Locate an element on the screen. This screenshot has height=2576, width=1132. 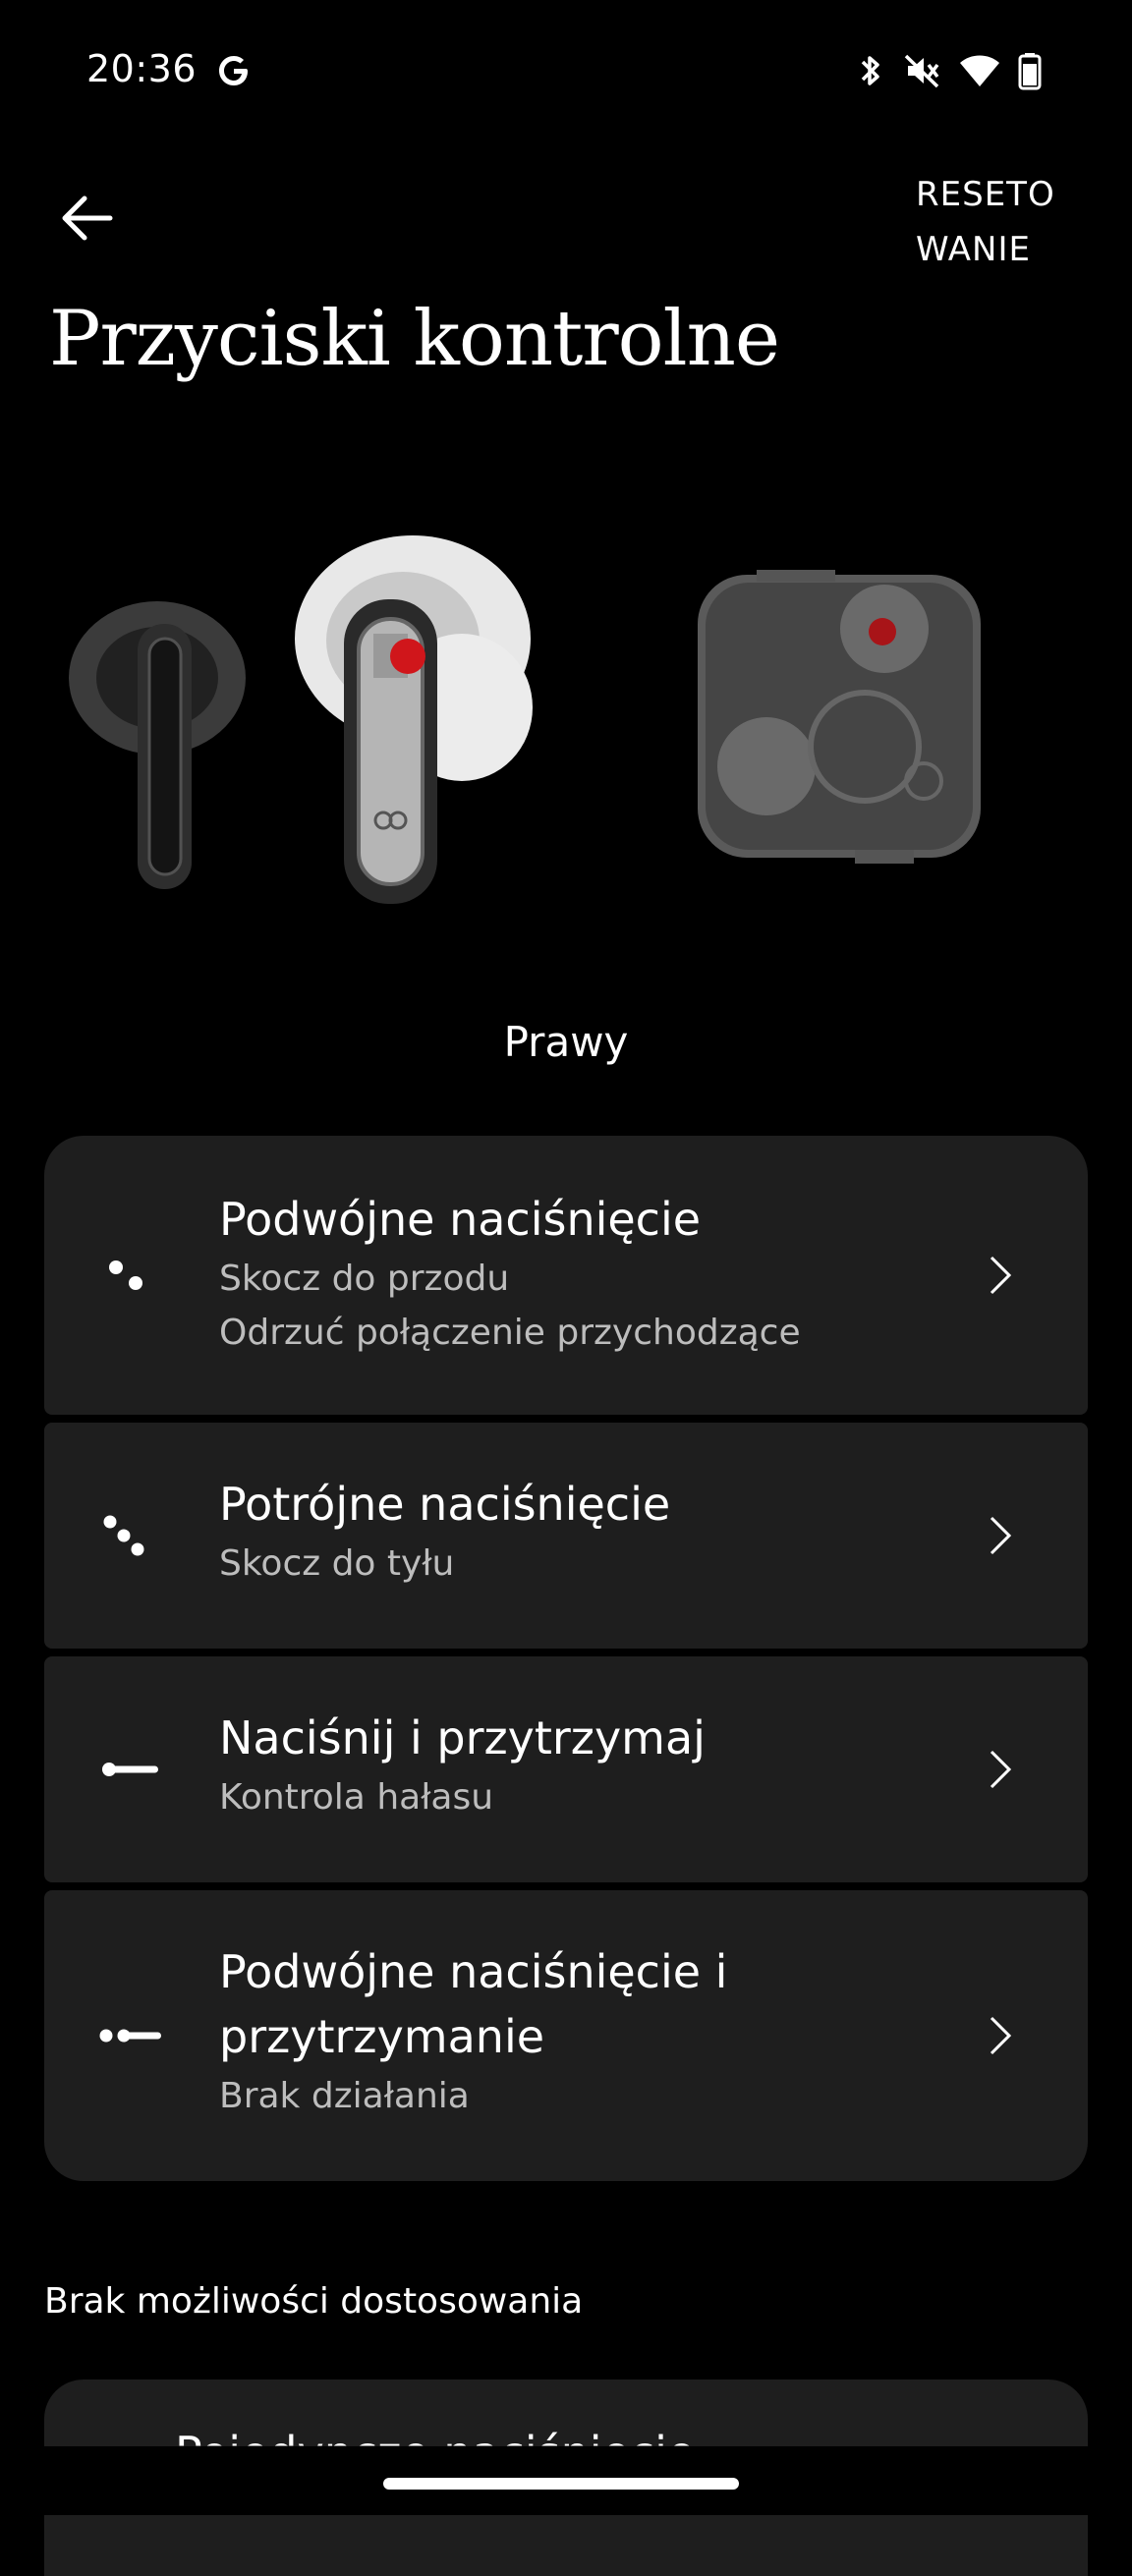
back-button is located at coordinates (86, 218).